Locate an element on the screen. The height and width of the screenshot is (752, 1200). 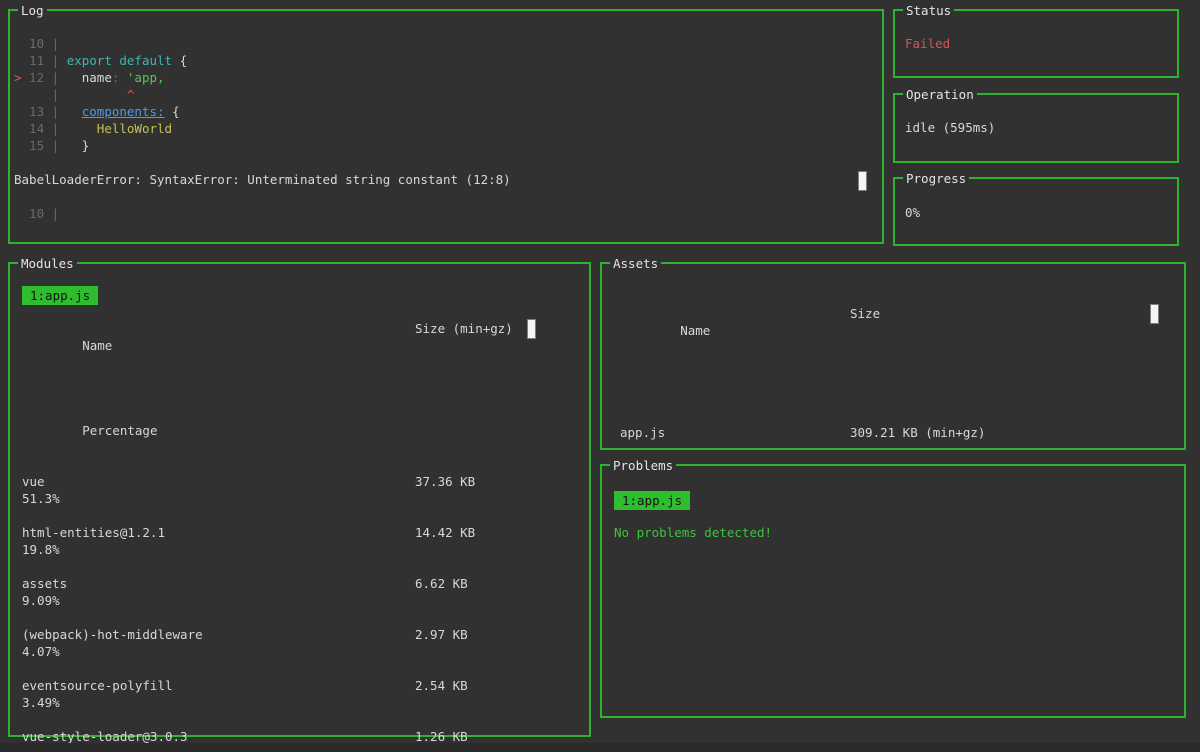
log-scrollbar-thumb is located at coordinates (862, 181).